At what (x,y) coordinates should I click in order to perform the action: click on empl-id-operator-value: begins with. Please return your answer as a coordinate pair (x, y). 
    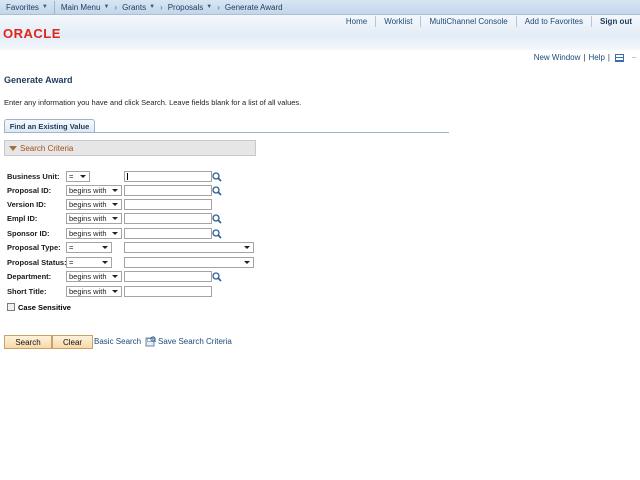
    Looking at the image, I should click on (88, 218).